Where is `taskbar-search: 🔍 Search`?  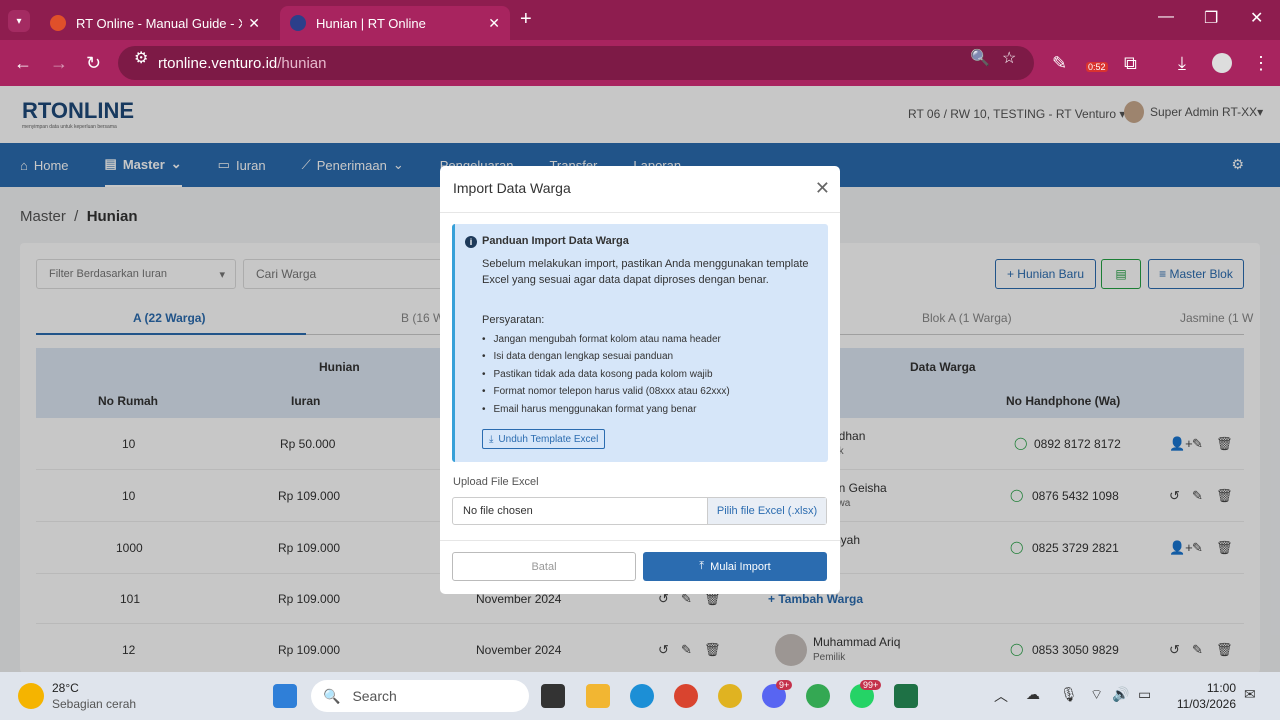 taskbar-search: 🔍 Search is located at coordinates (420, 696).